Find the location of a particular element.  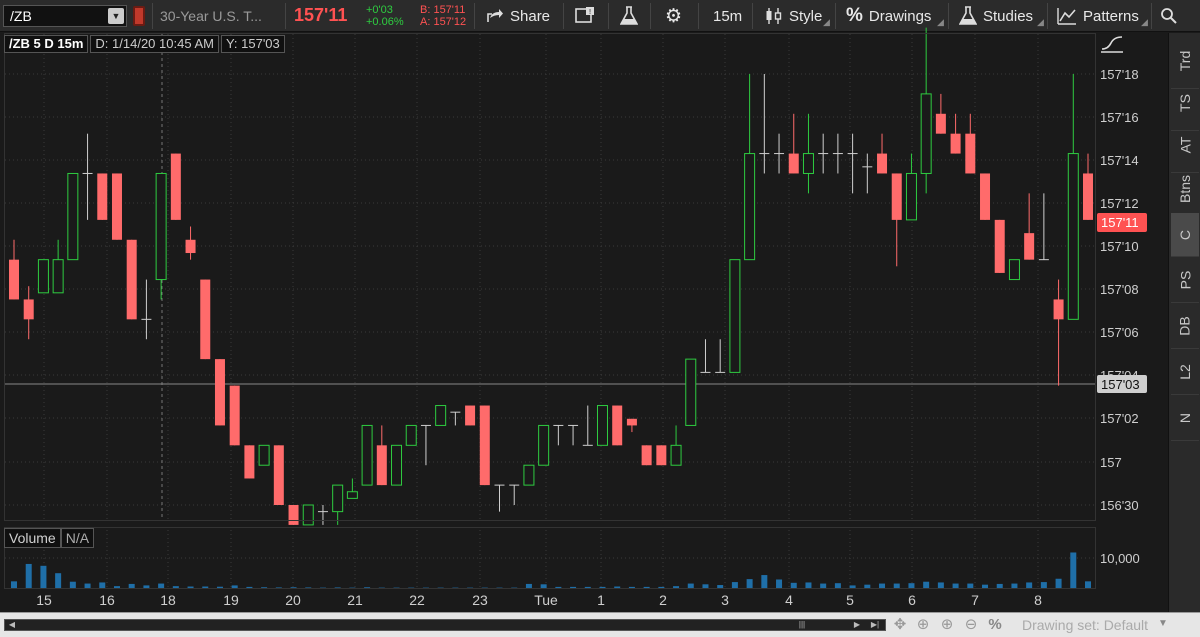

x-tick-label: 2 is located at coordinates (663, 600).